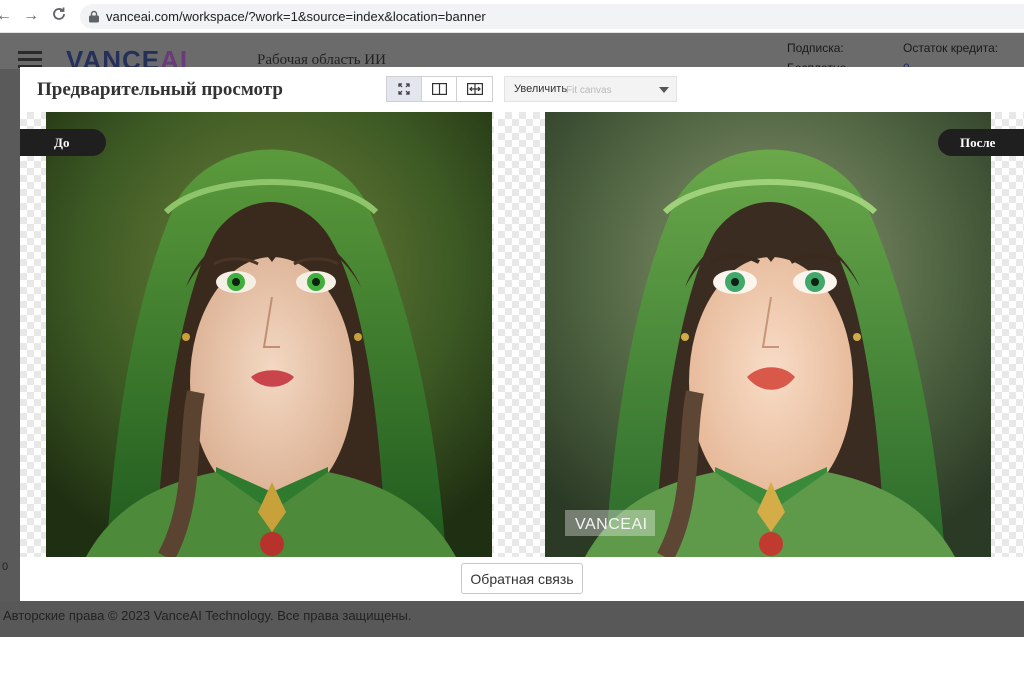 The width and height of the screenshot is (1024, 683). What do you see at coordinates (951, 48) in the screenshot?
I see `credits-label: Остаток кредита:` at bounding box center [951, 48].